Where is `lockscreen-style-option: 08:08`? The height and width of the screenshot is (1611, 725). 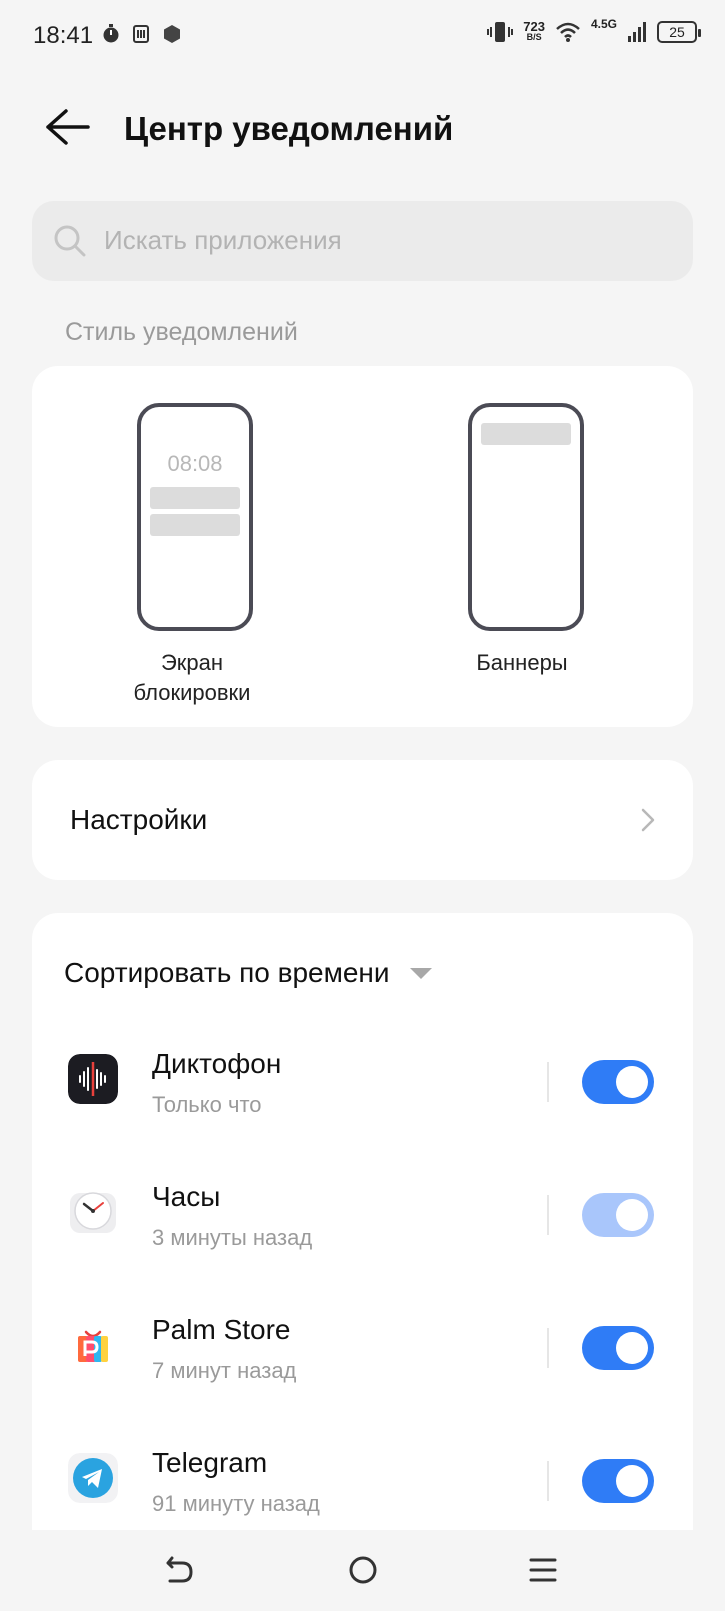
lockscreen-style-option: 08:08 is located at coordinates (195, 517).